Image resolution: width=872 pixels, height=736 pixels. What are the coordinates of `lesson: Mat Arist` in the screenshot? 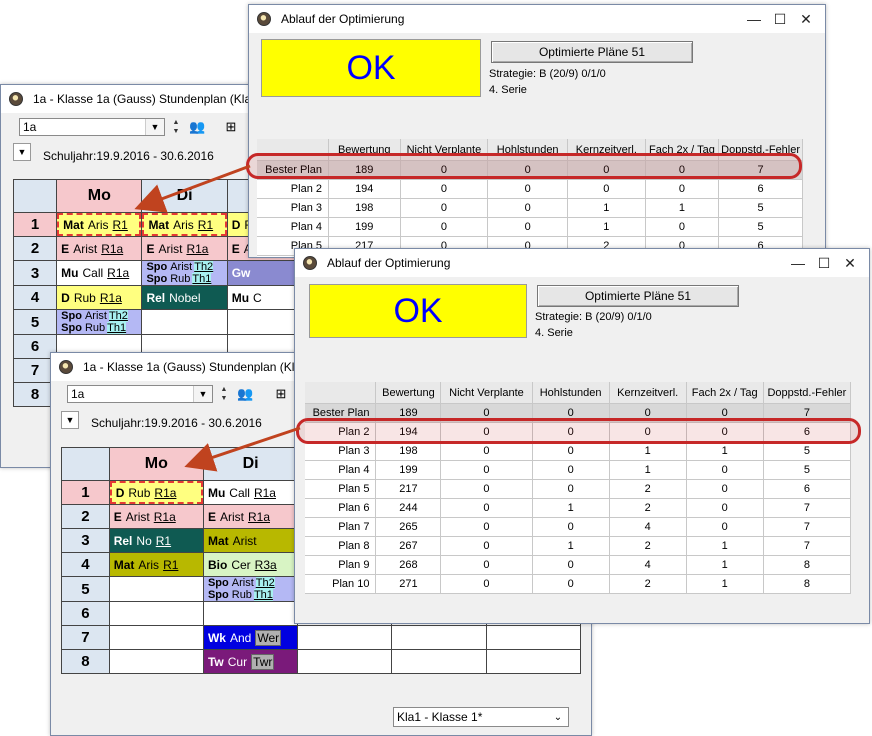 It's located at (250, 541).